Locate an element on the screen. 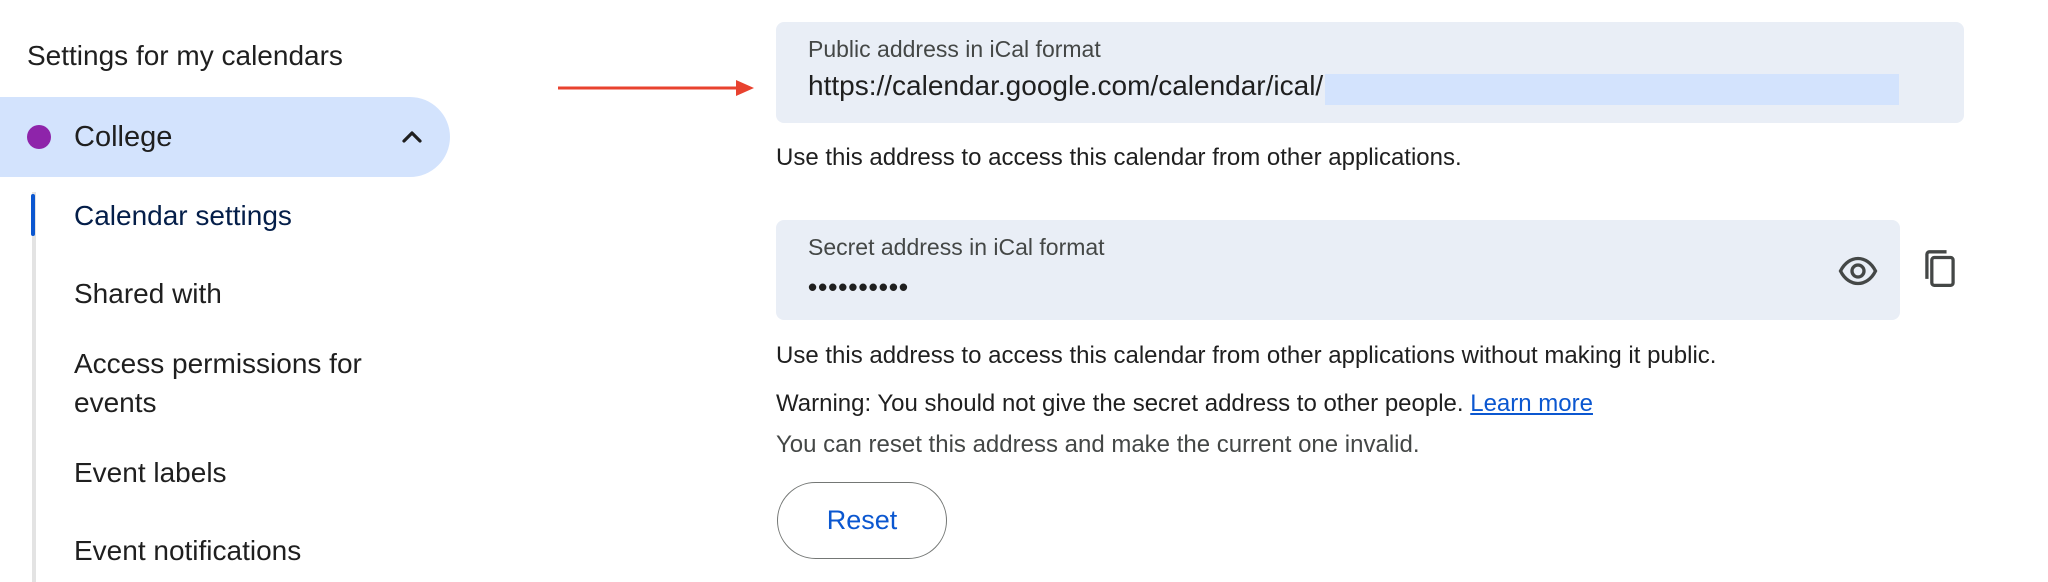 The height and width of the screenshot is (582, 2048). calendar-color-dot is located at coordinates (39, 137).